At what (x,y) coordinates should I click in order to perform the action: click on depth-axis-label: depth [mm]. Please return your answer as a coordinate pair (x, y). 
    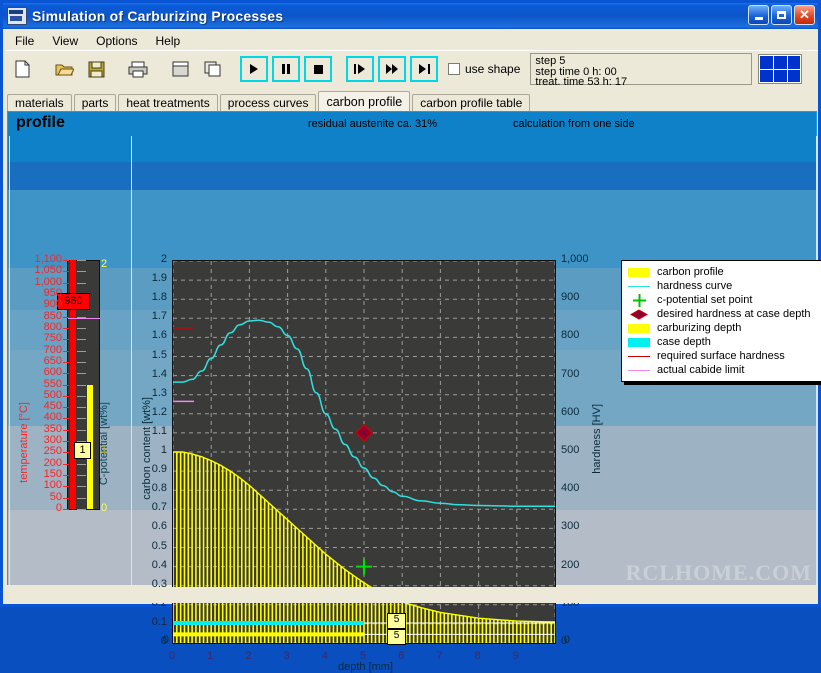
    Looking at the image, I should click on (366, 667).